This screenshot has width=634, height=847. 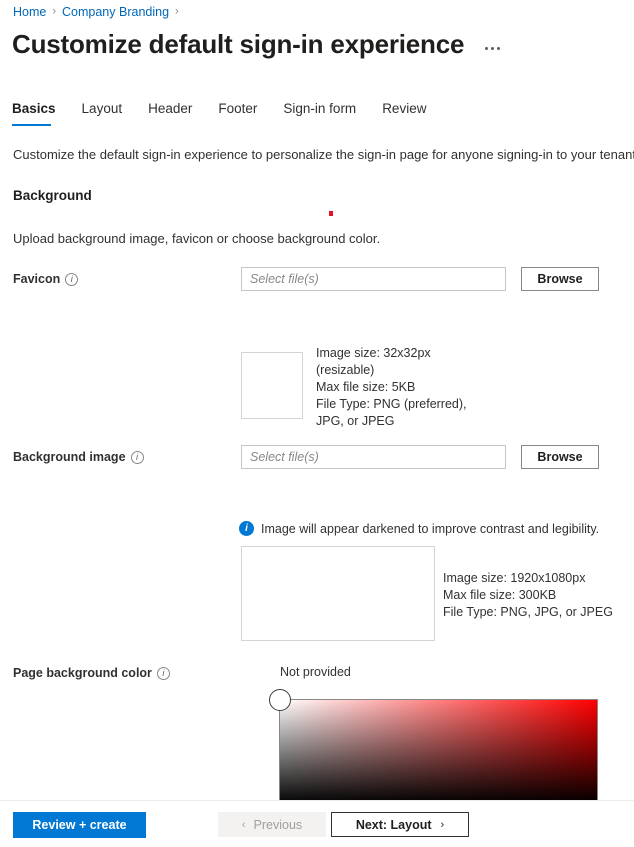 What do you see at coordinates (560, 457) in the screenshot?
I see `background-image-browse-button: Browse` at bounding box center [560, 457].